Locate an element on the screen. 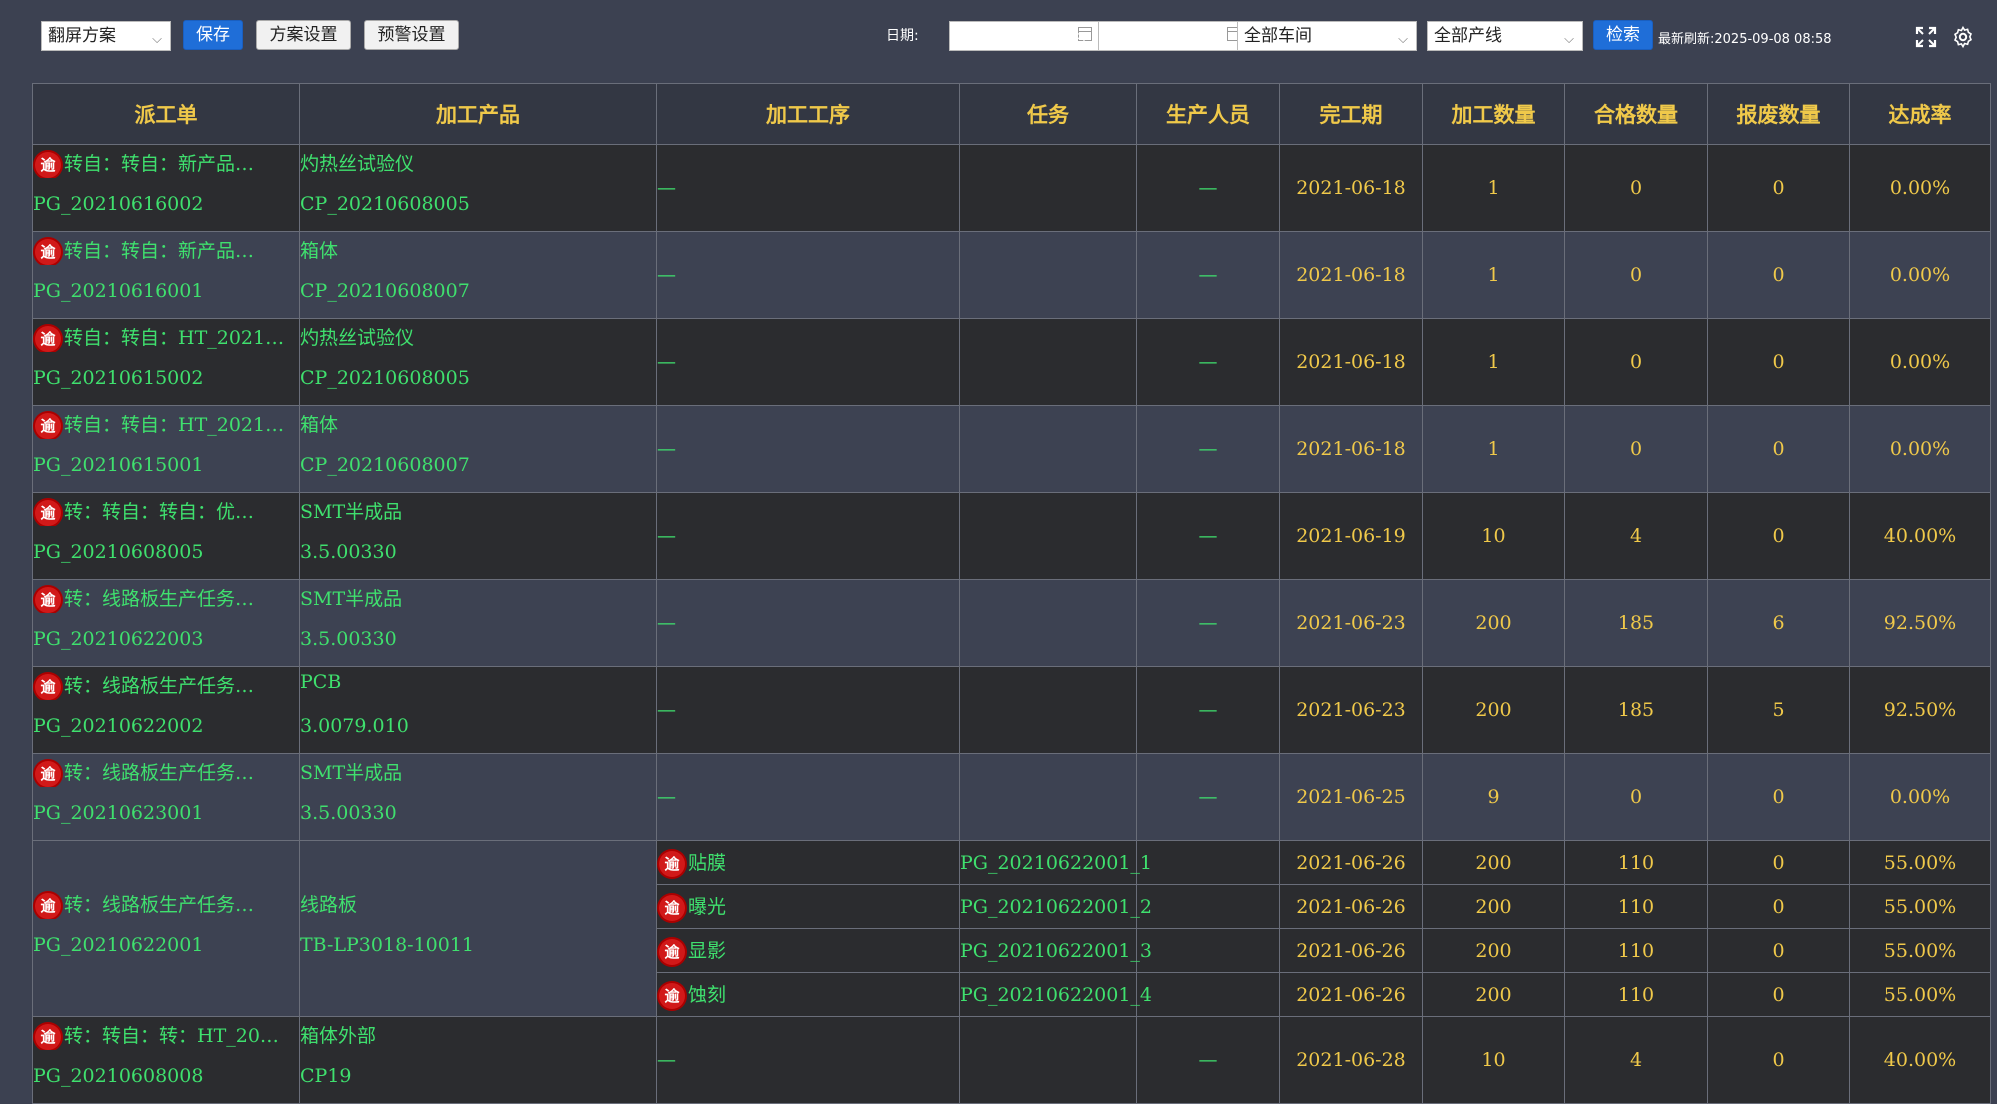 This screenshot has height=1104, width=1997. product-code: CP_20210608007 is located at coordinates (385, 291).